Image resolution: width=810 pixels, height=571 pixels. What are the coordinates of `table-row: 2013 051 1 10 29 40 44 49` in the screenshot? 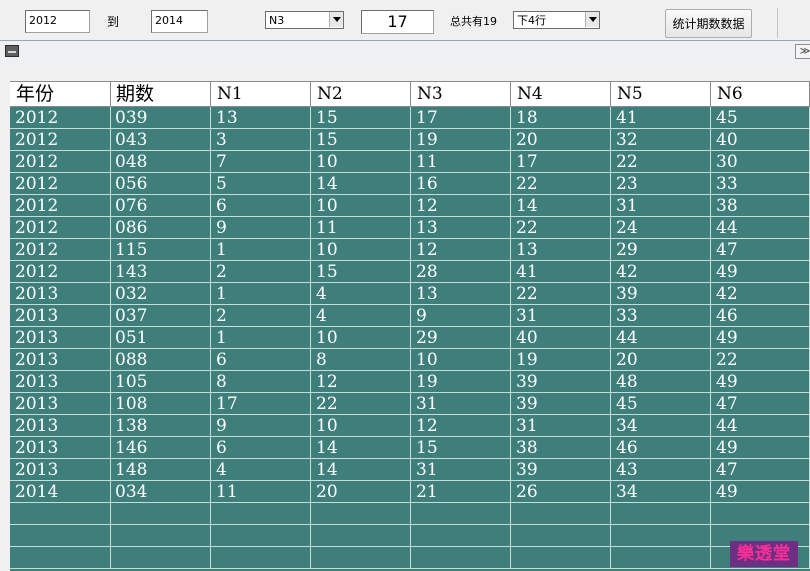 It's located at (410, 338).